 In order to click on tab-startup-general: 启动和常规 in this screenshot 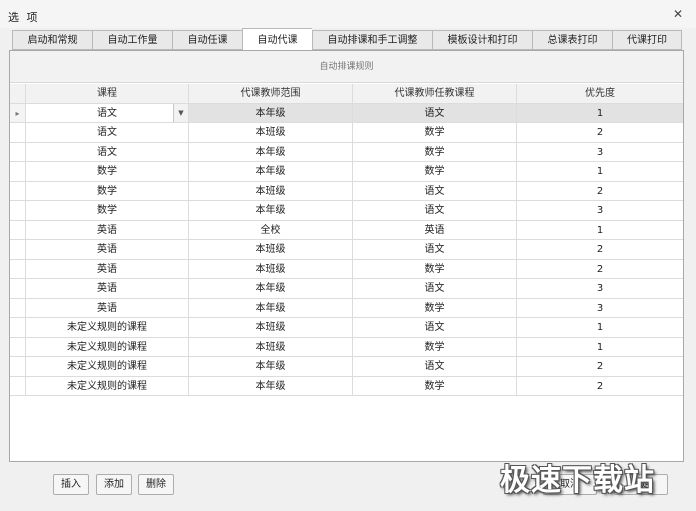, I will do `click(52, 40)`.